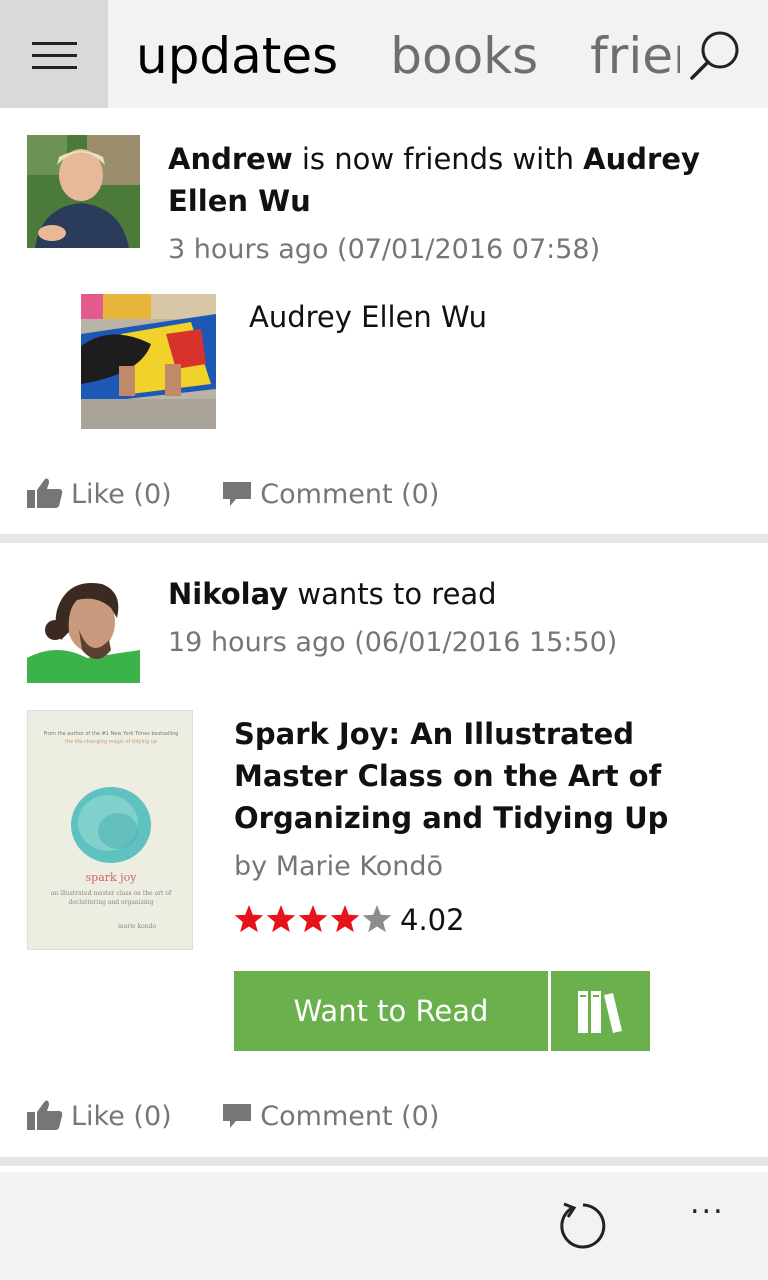  I want to click on shelf-button, so click(600, 1011).